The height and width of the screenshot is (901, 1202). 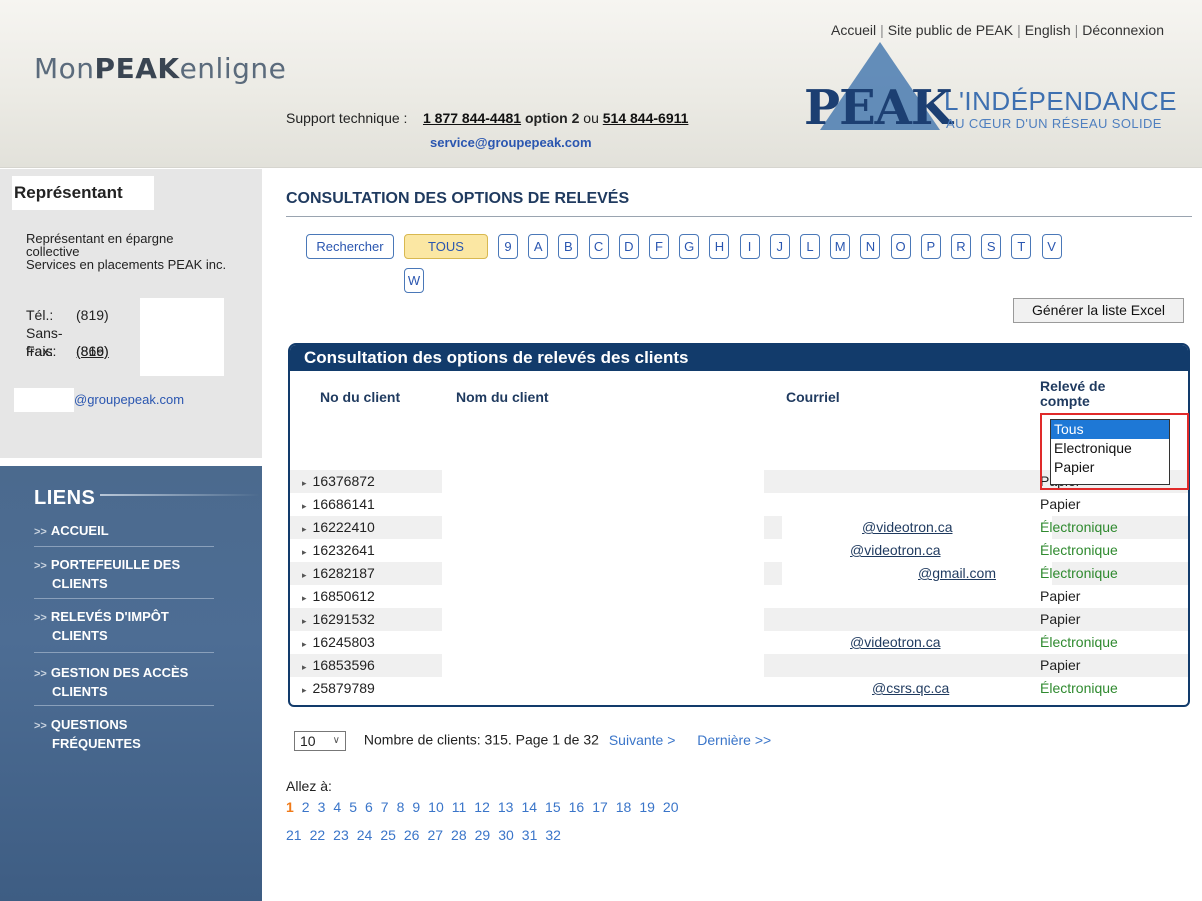 I want to click on rep-email: @groupepeak.com, so click(x=129, y=399).